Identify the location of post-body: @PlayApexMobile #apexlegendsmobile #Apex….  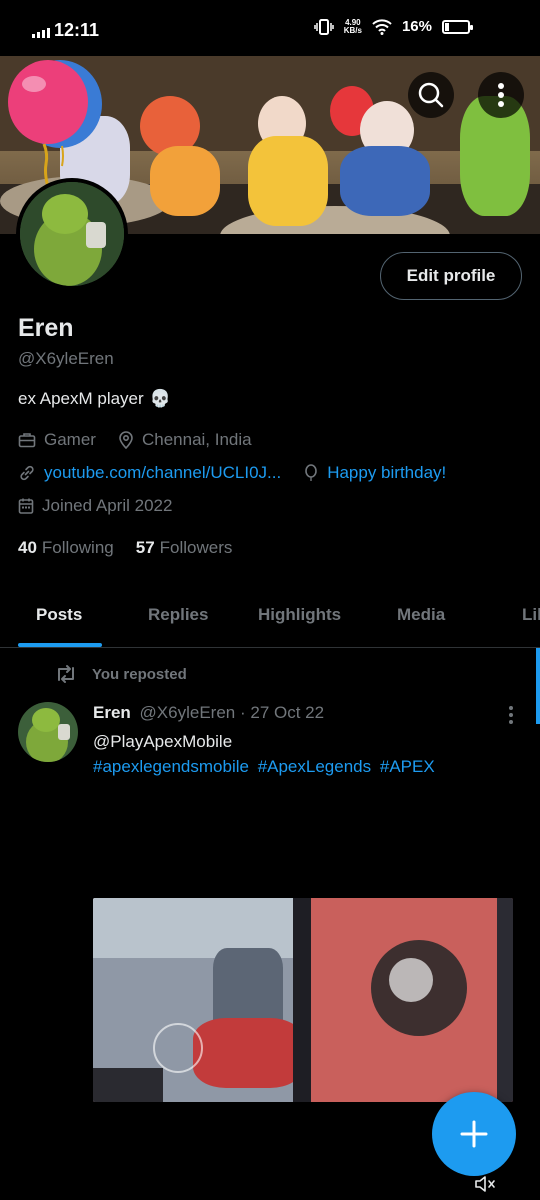
(308, 754).